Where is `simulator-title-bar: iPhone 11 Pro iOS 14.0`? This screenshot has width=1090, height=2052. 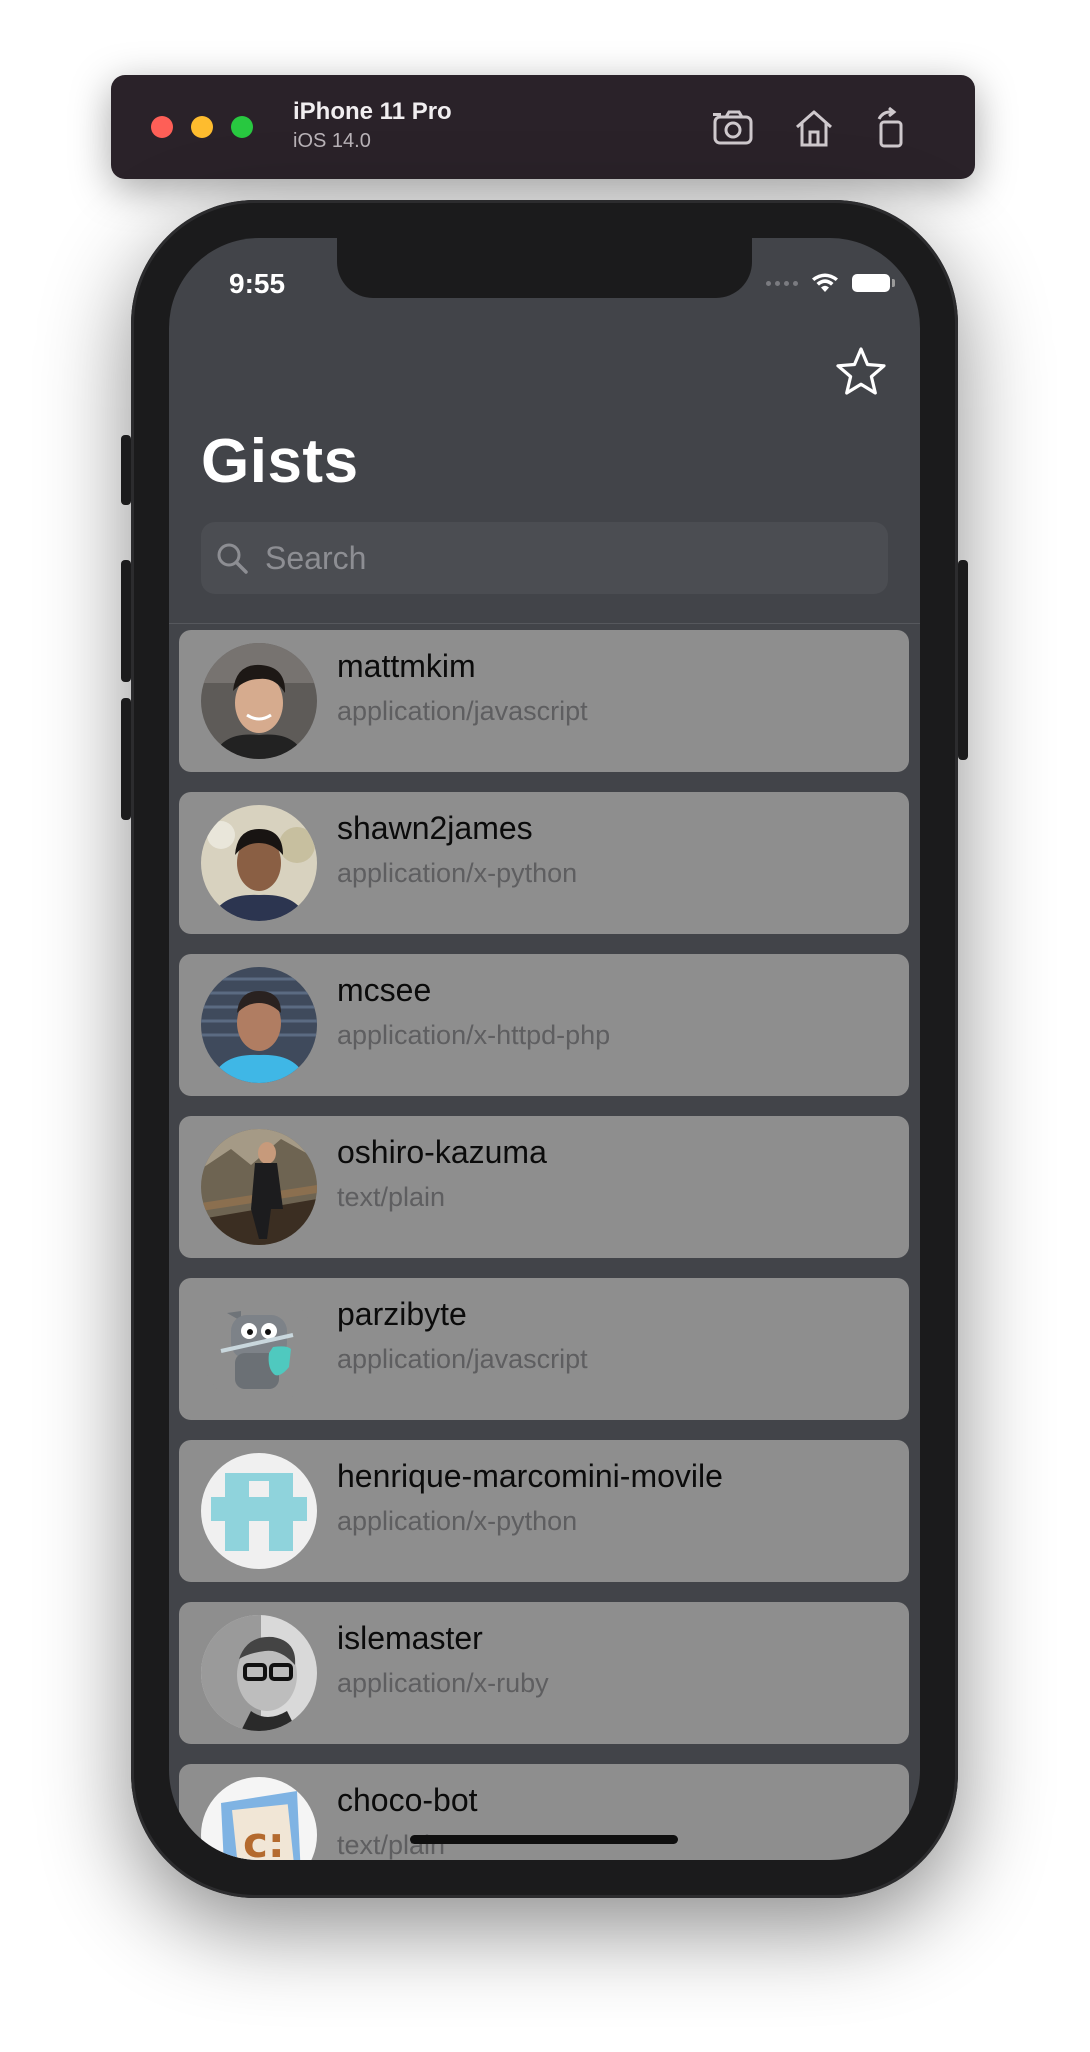 simulator-title-bar: iPhone 11 Pro iOS 14.0 is located at coordinates (543, 127).